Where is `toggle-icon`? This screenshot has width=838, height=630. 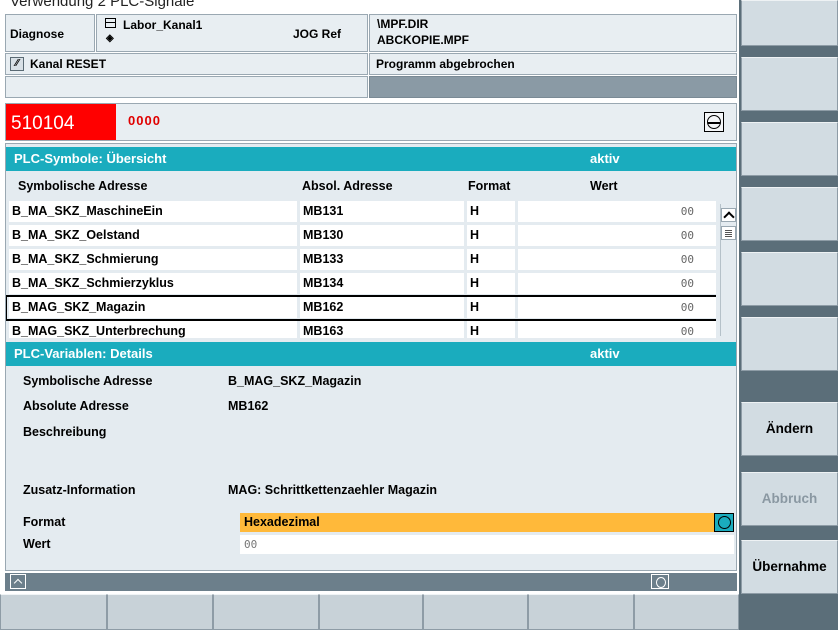 toggle-icon is located at coordinates (724, 522).